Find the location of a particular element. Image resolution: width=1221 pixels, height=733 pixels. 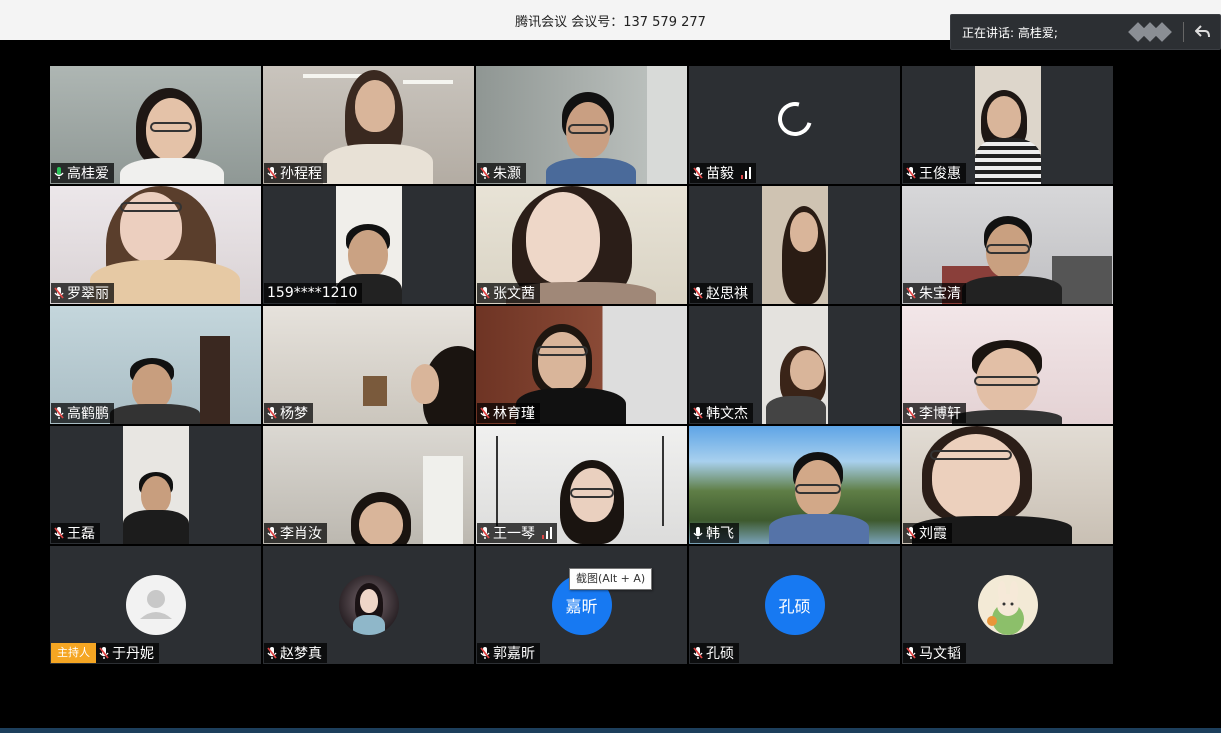

participant-tile: 张文茜 is located at coordinates (581, 245).